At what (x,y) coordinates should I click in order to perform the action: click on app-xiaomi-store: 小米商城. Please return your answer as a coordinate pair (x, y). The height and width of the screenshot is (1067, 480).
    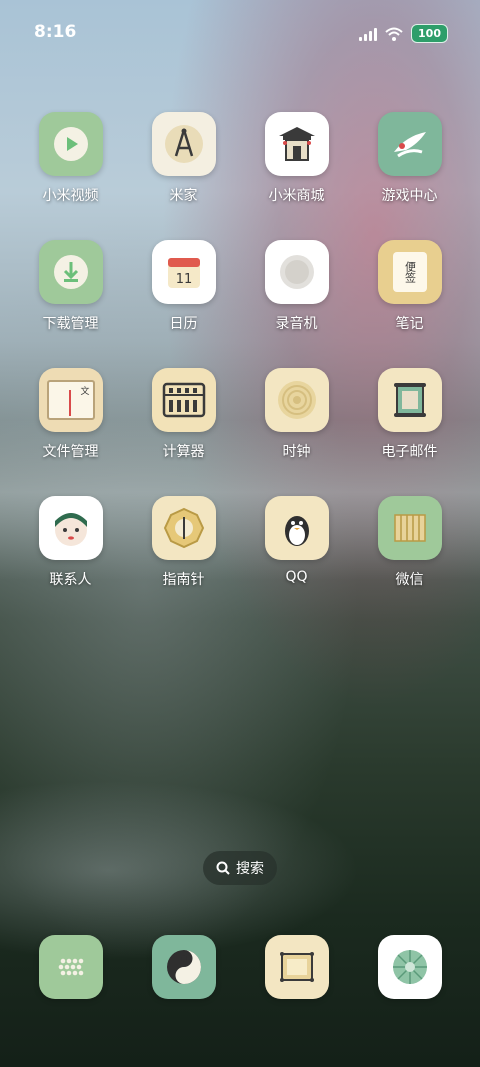
    Looking at the image, I should click on (296, 158).